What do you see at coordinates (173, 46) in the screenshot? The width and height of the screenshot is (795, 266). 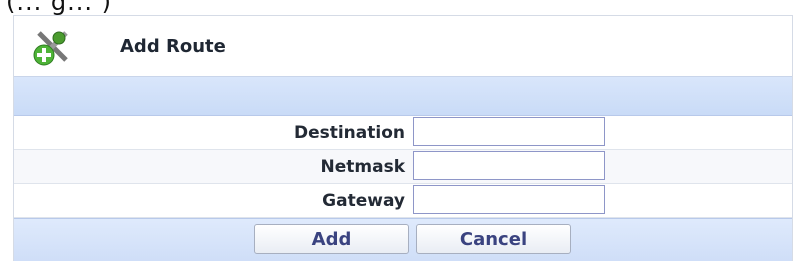 I see `dialog-title: Add Route` at bounding box center [173, 46].